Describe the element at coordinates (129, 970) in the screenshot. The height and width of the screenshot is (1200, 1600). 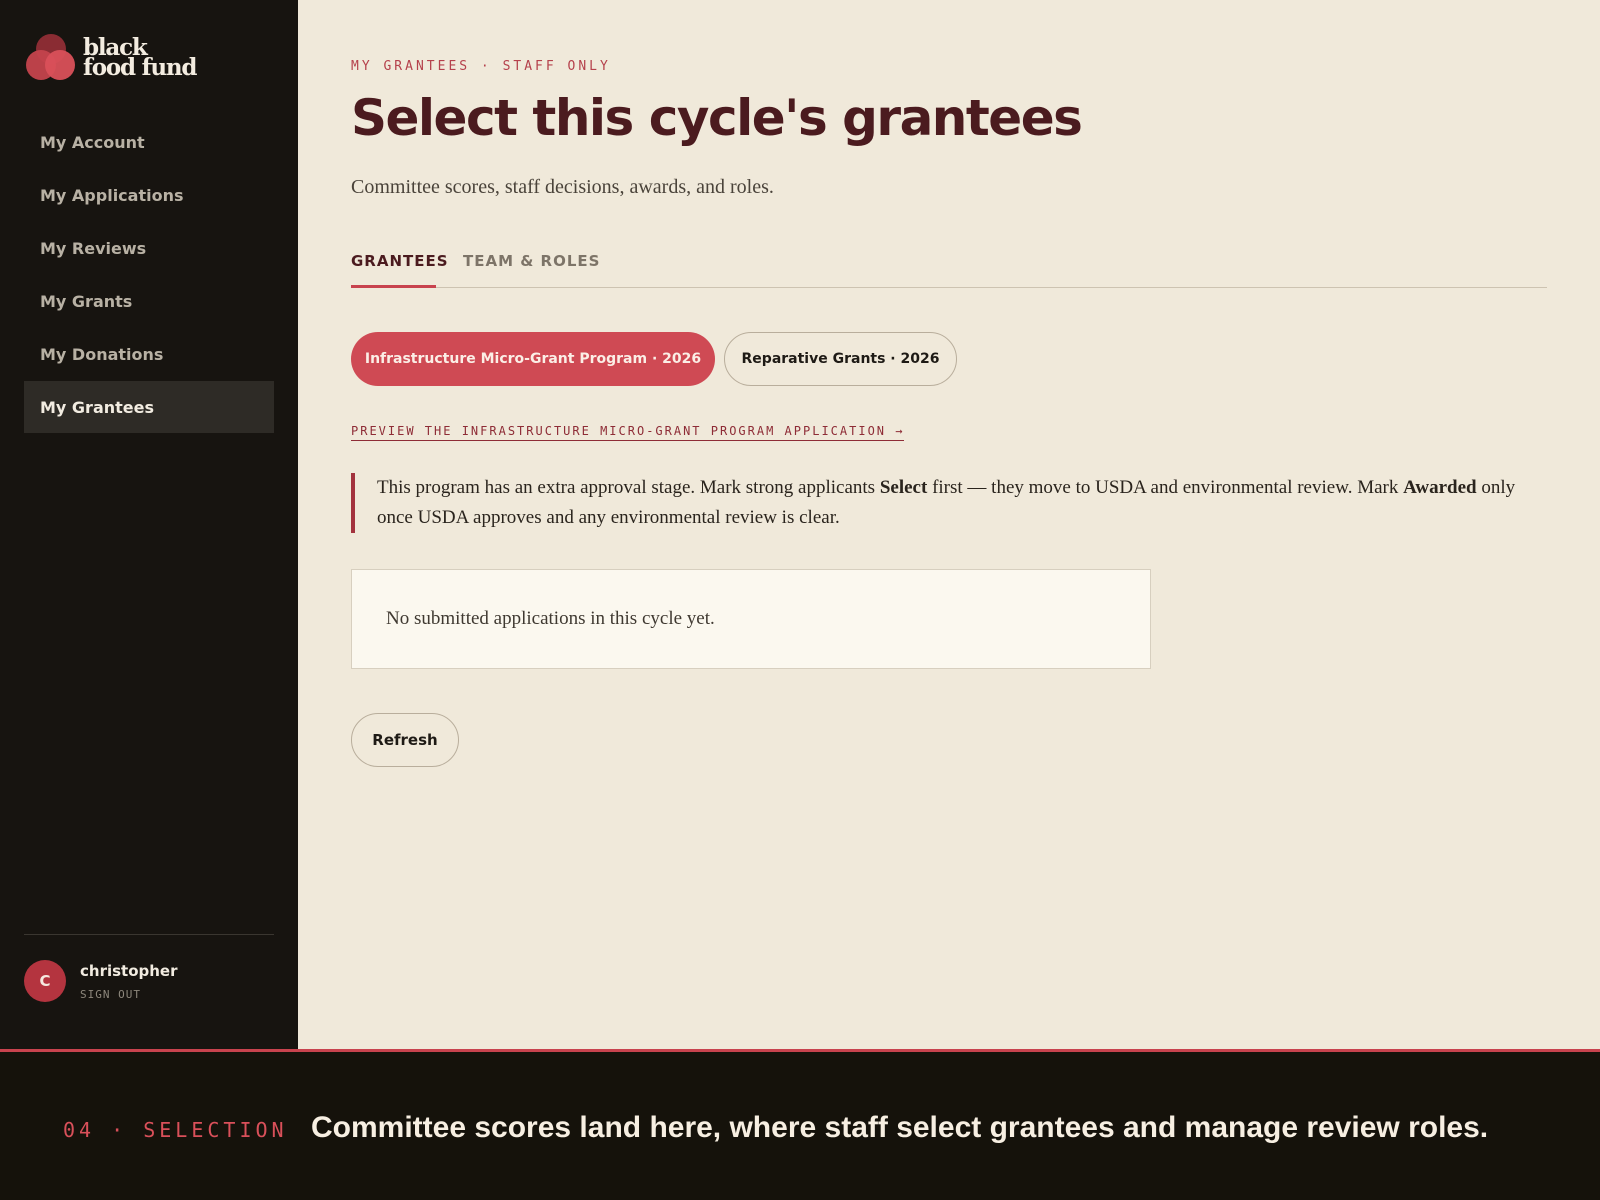
I see `user-name: christopher` at that location.